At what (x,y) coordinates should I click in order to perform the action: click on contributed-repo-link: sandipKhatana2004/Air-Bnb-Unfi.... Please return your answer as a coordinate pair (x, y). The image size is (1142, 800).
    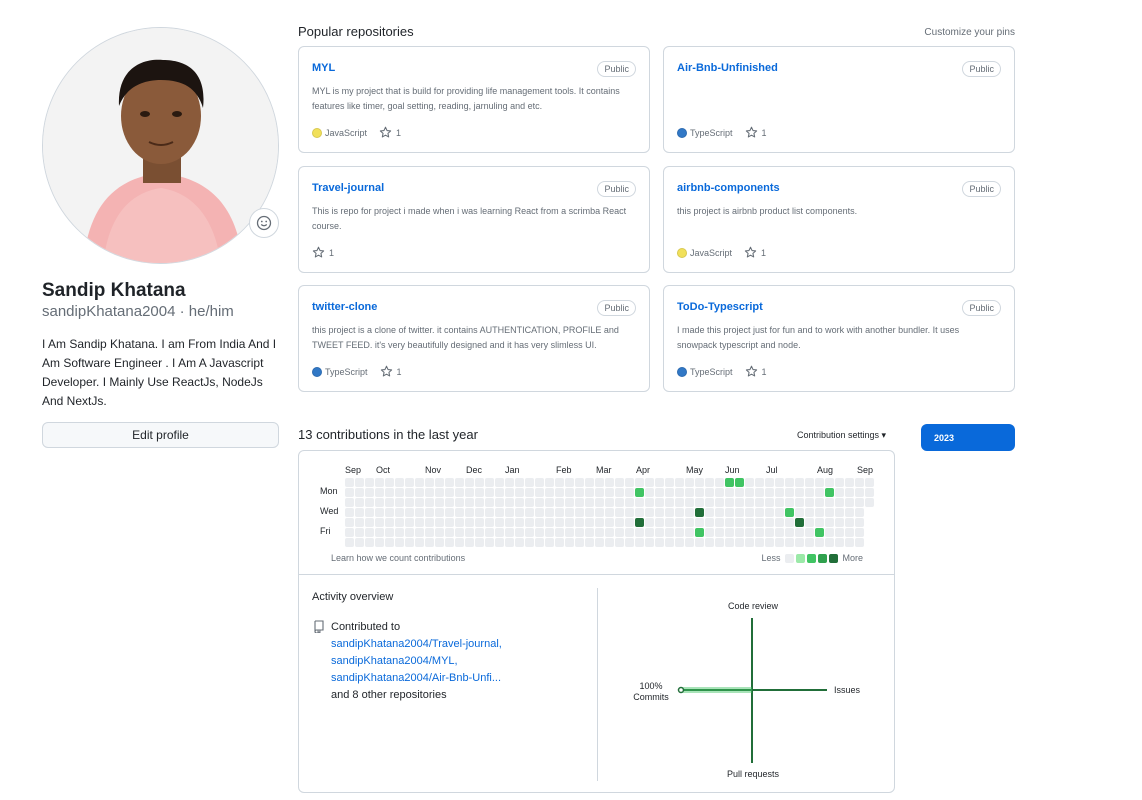
    Looking at the image, I should click on (416, 678).